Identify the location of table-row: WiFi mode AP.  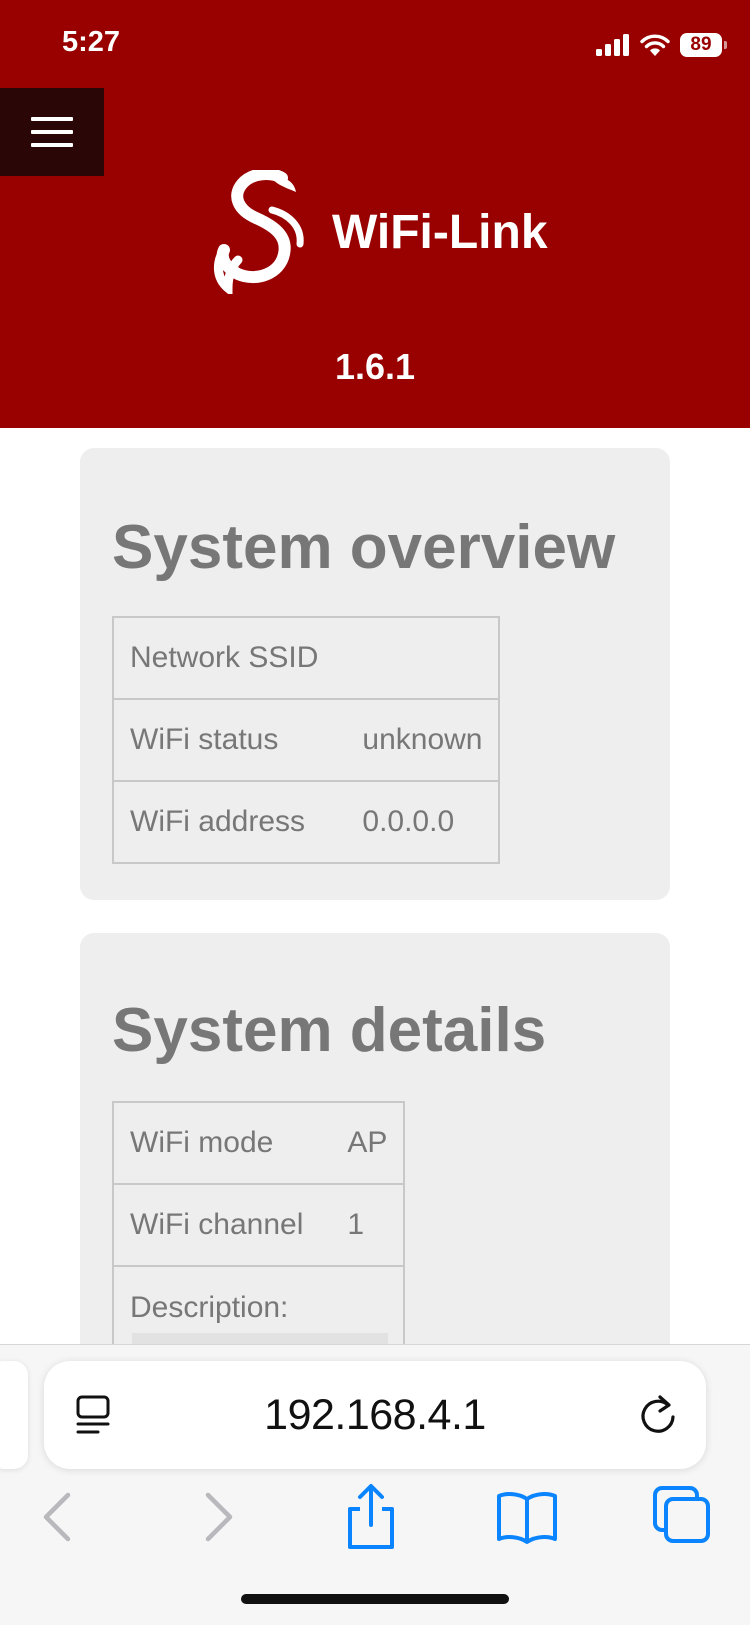
(258, 1143).